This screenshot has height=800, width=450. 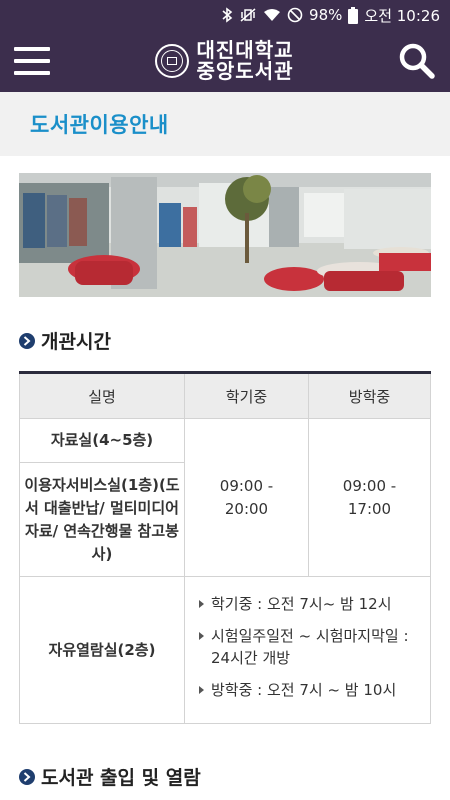 I want to click on list-item: 방학중 : 오전 7시 ~ 밤 10시, so click(x=307, y=690).